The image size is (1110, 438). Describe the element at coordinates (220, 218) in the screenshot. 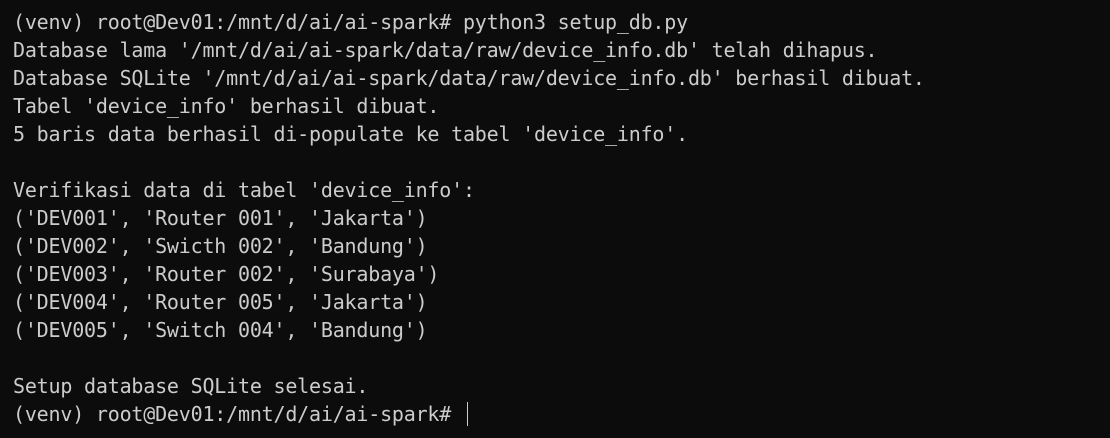

I see `output-row: ('DEV001', 'Router 001', 'Jakarta')` at that location.